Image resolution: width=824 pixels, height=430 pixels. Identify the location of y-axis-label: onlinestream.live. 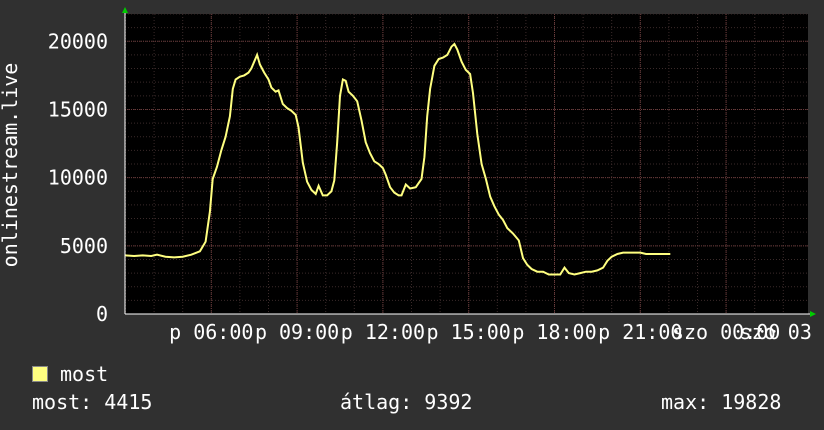
(11, 165).